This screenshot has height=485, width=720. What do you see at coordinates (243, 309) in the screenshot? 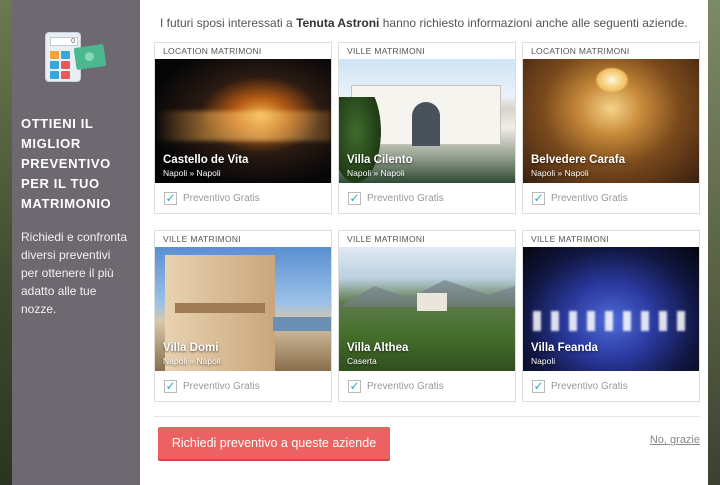
I see `venue-photo: Villa Domi Napoli » Napoli` at bounding box center [243, 309].